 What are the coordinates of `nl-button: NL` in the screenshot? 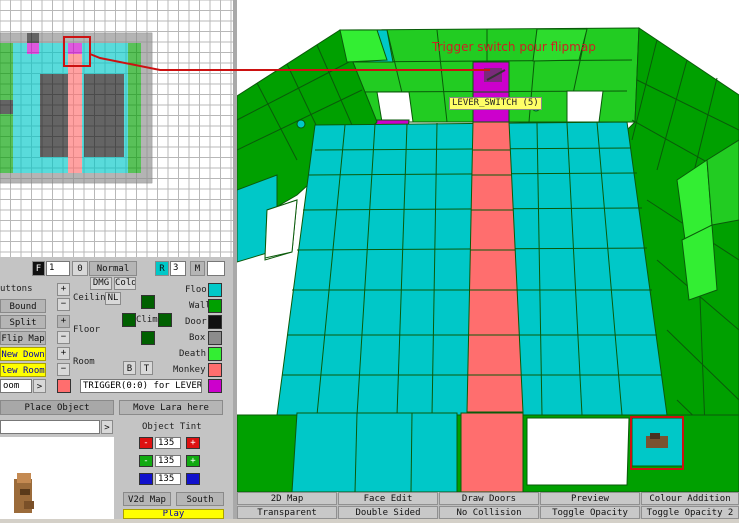 It's located at (113, 298).